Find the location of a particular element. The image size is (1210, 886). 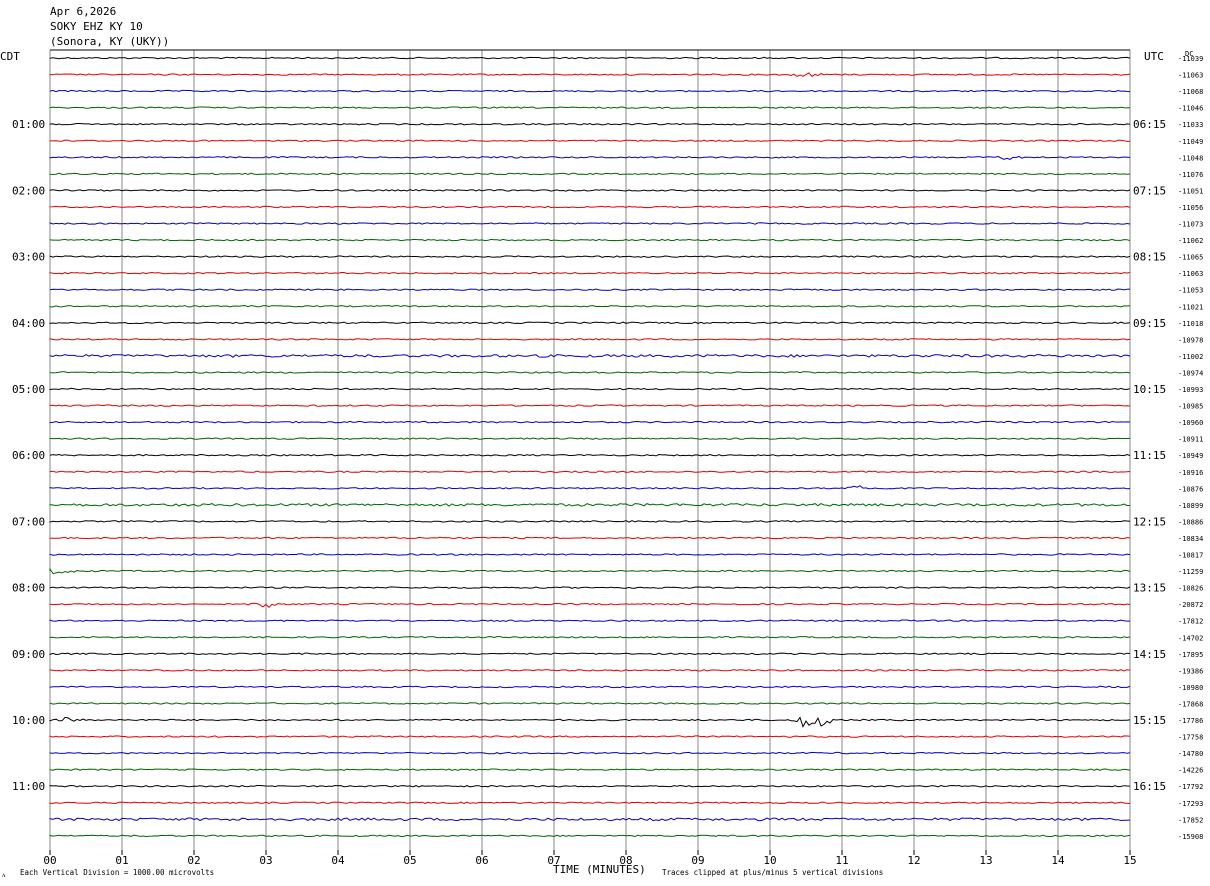

dc-label: DC is located at coordinates (1189, 54).